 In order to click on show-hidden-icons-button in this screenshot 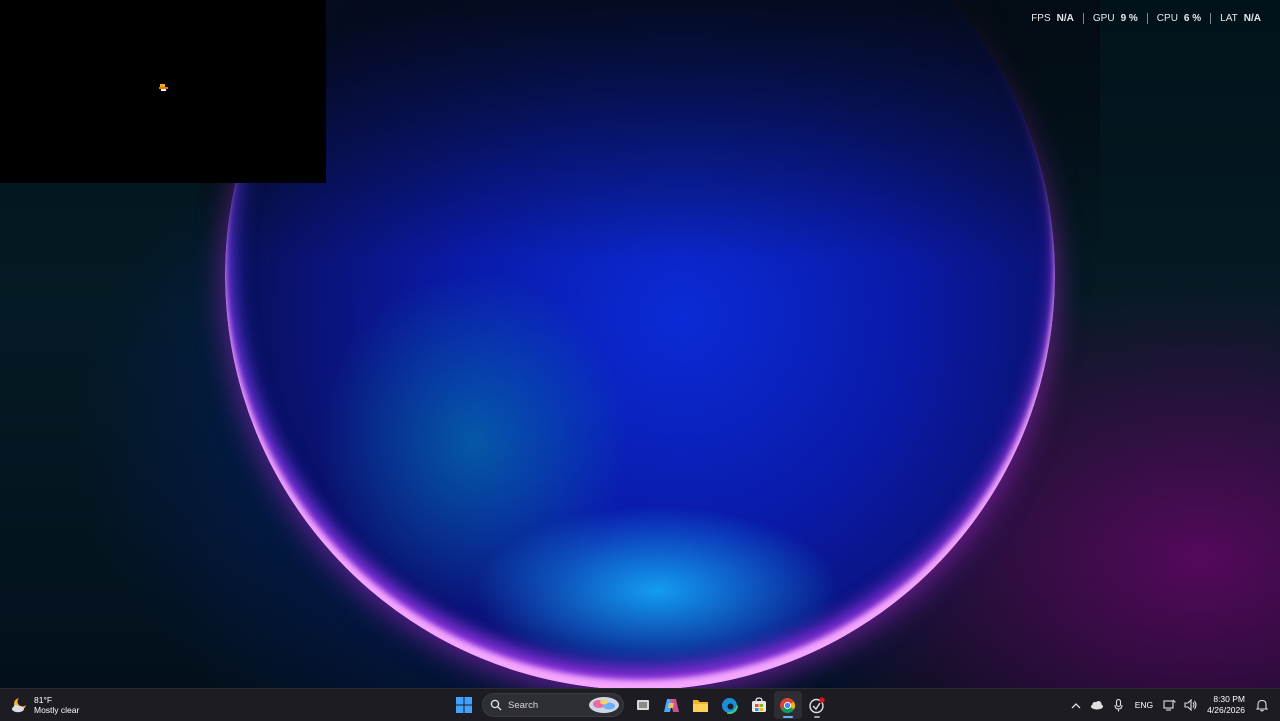, I will do `click(1076, 705)`.